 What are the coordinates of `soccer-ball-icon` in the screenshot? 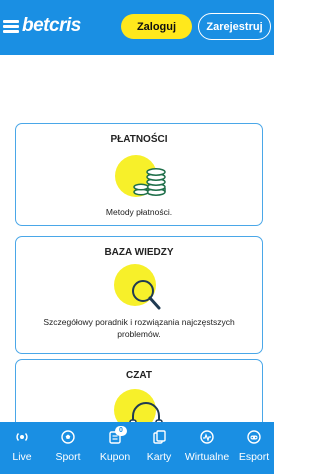 It's located at (68, 437).